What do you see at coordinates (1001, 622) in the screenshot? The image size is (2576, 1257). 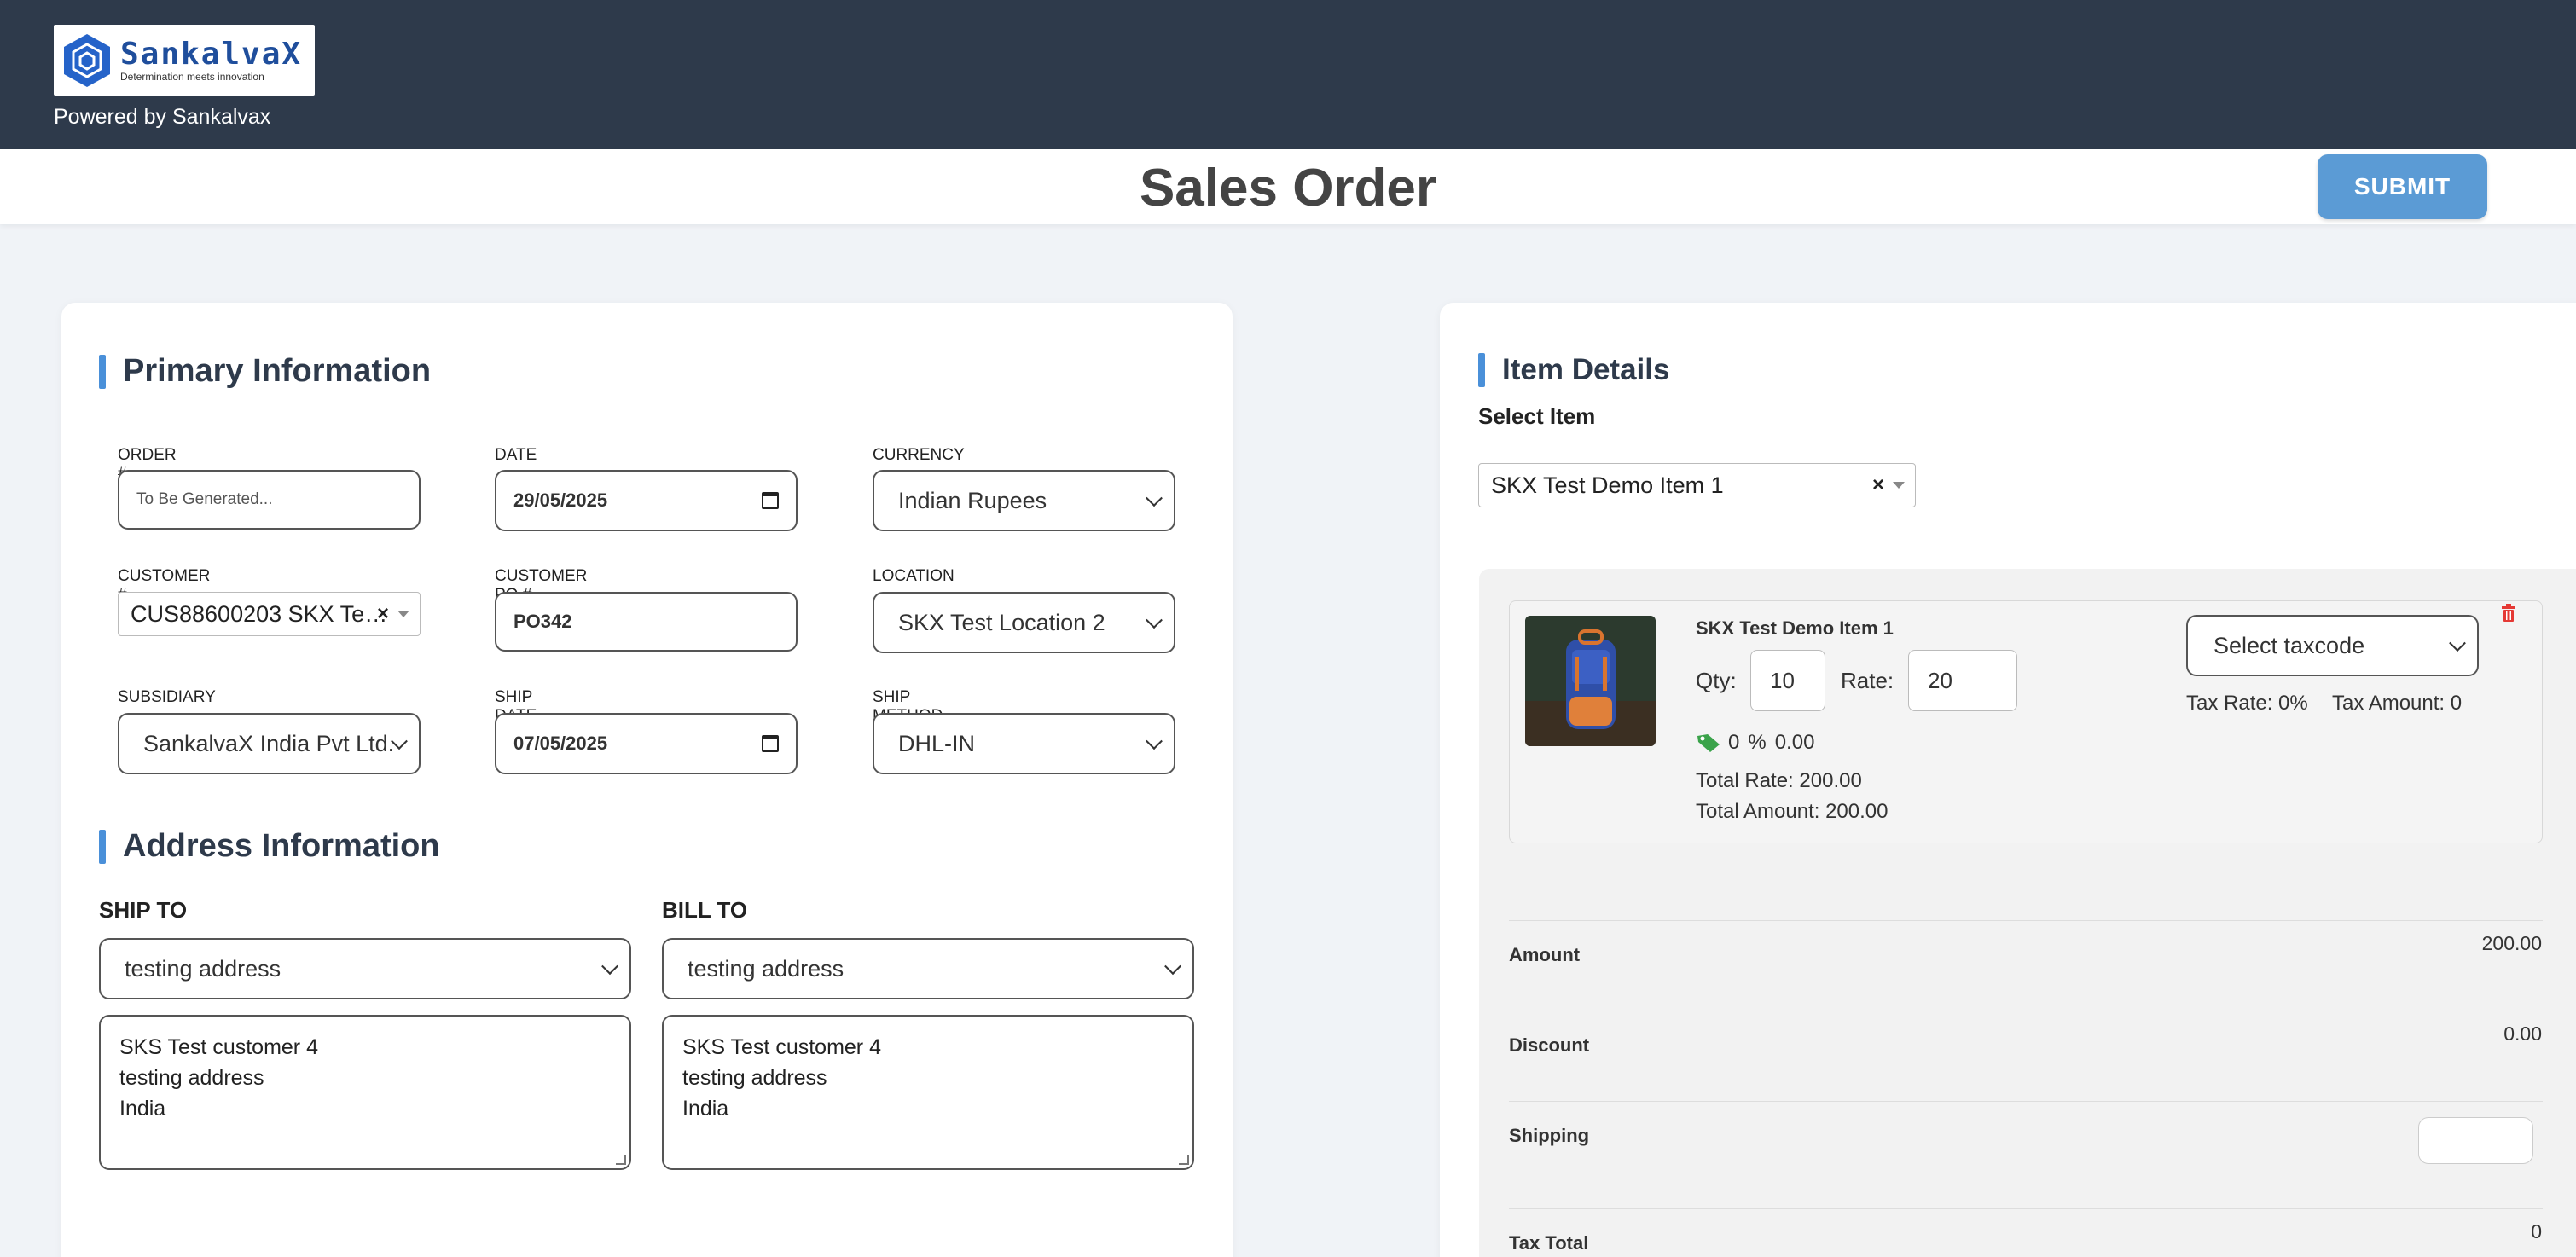 I see `location-value: SKX Test Location 2` at bounding box center [1001, 622].